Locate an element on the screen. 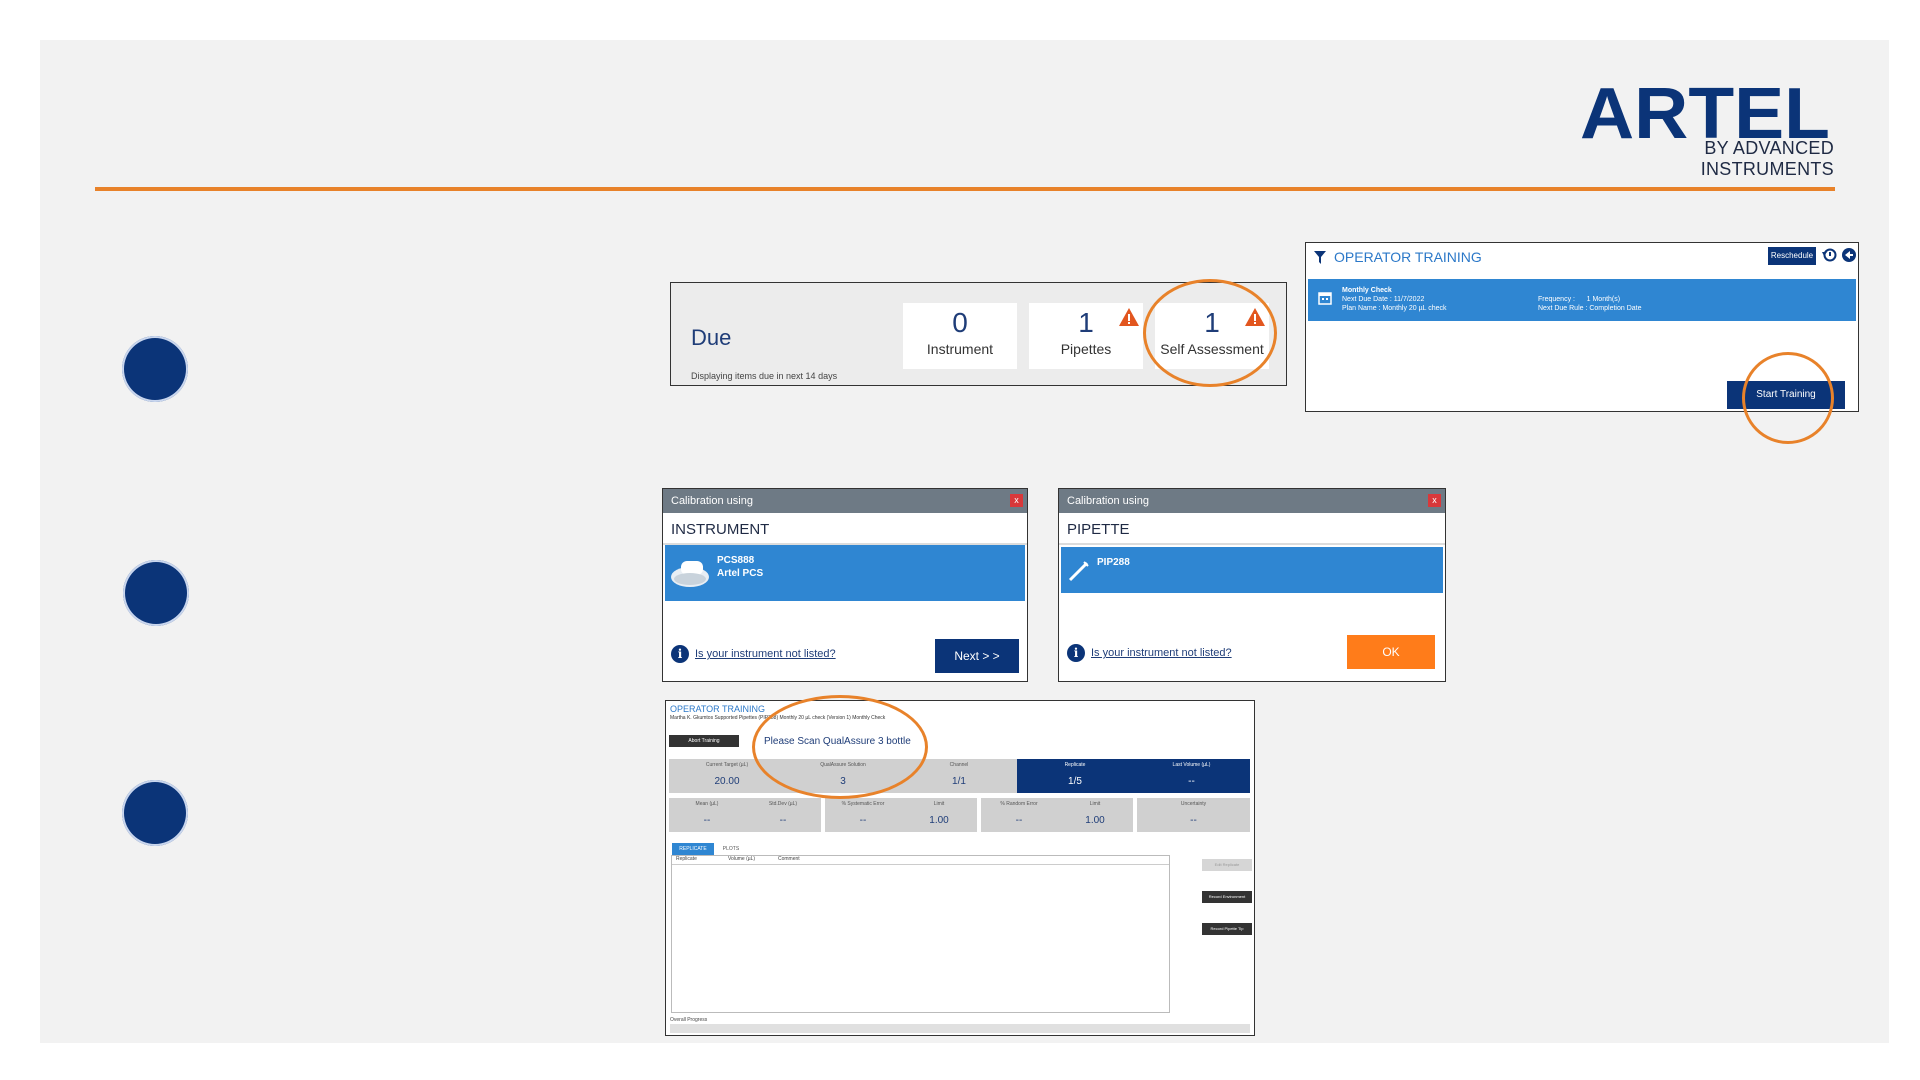  due-note: Displaying items due in next 14 days is located at coordinates (764, 376).